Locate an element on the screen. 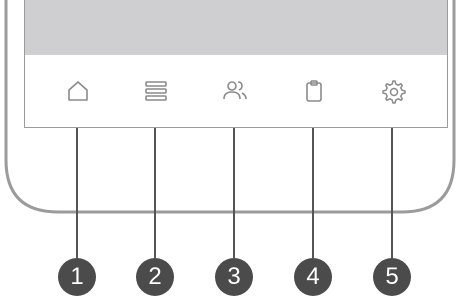  users-icon is located at coordinates (235, 91).